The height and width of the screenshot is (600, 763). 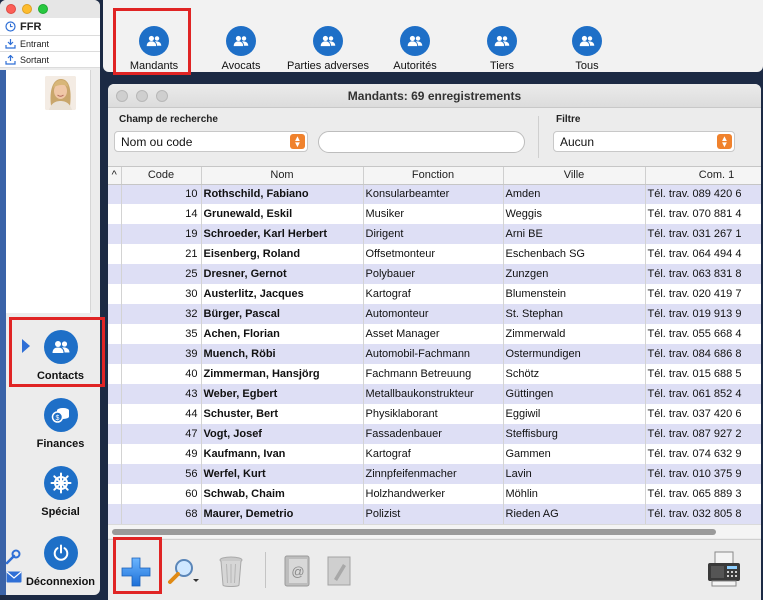 I want to click on helm-icon, so click(x=60, y=483).